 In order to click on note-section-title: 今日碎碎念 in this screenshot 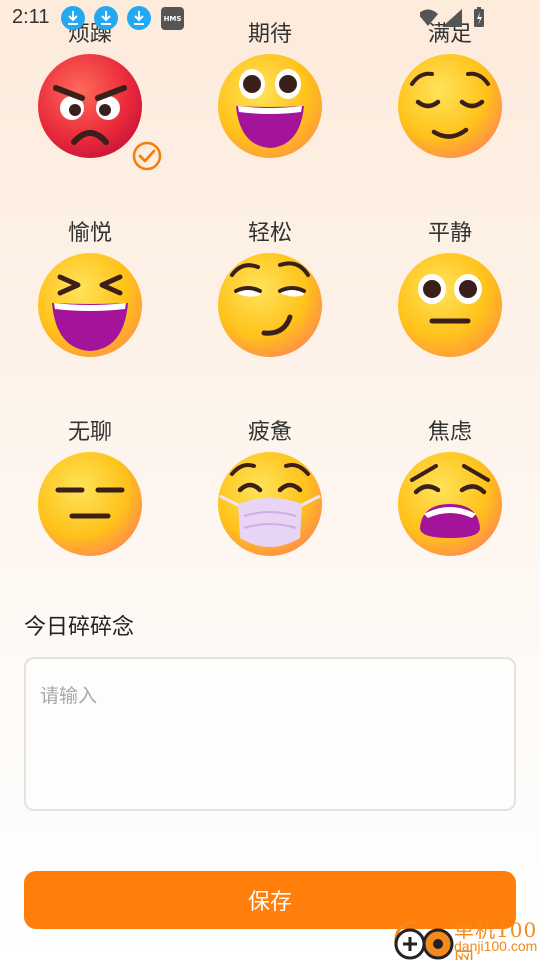, I will do `click(79, 627)`.